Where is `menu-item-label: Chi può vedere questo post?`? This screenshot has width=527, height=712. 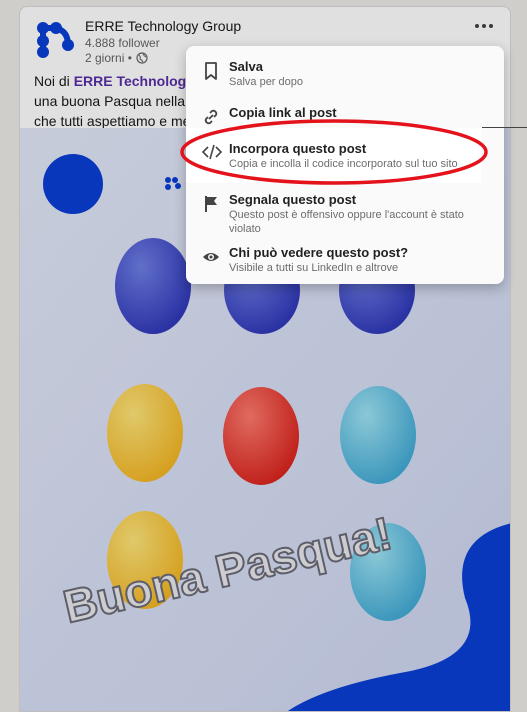
menu-item-label: Chi può vedere questo post? is located at coordinates (319, 252).